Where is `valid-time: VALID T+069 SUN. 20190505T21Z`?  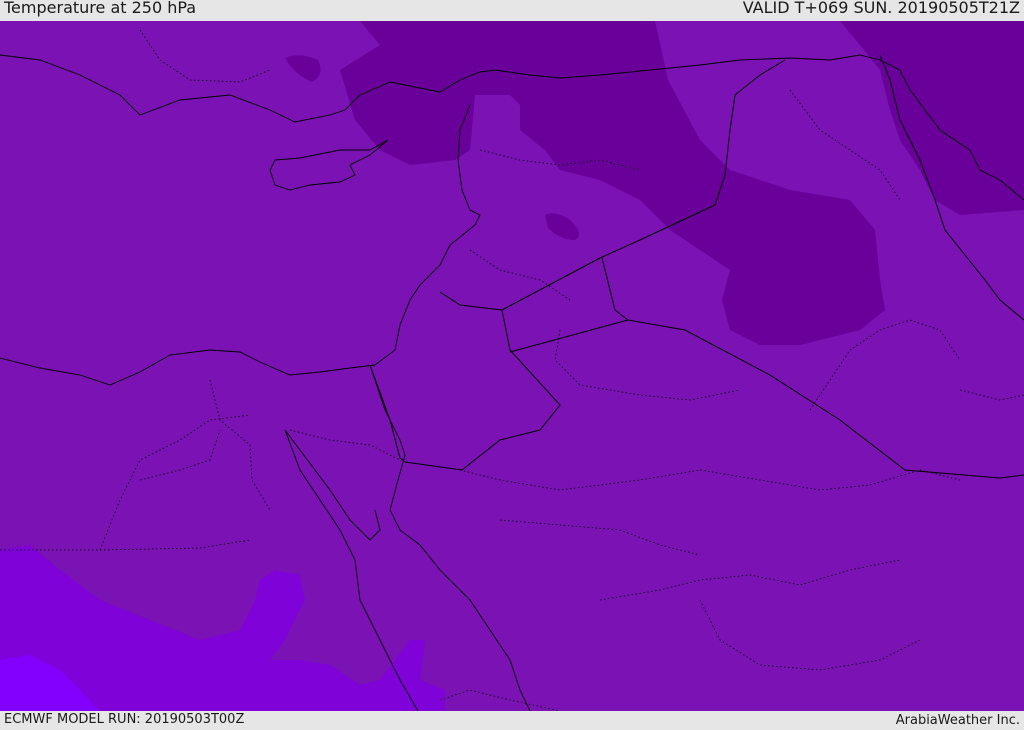 valid-time: VALID T+069 SUN. 20190505T21Z is located at coordinates (881, 8).